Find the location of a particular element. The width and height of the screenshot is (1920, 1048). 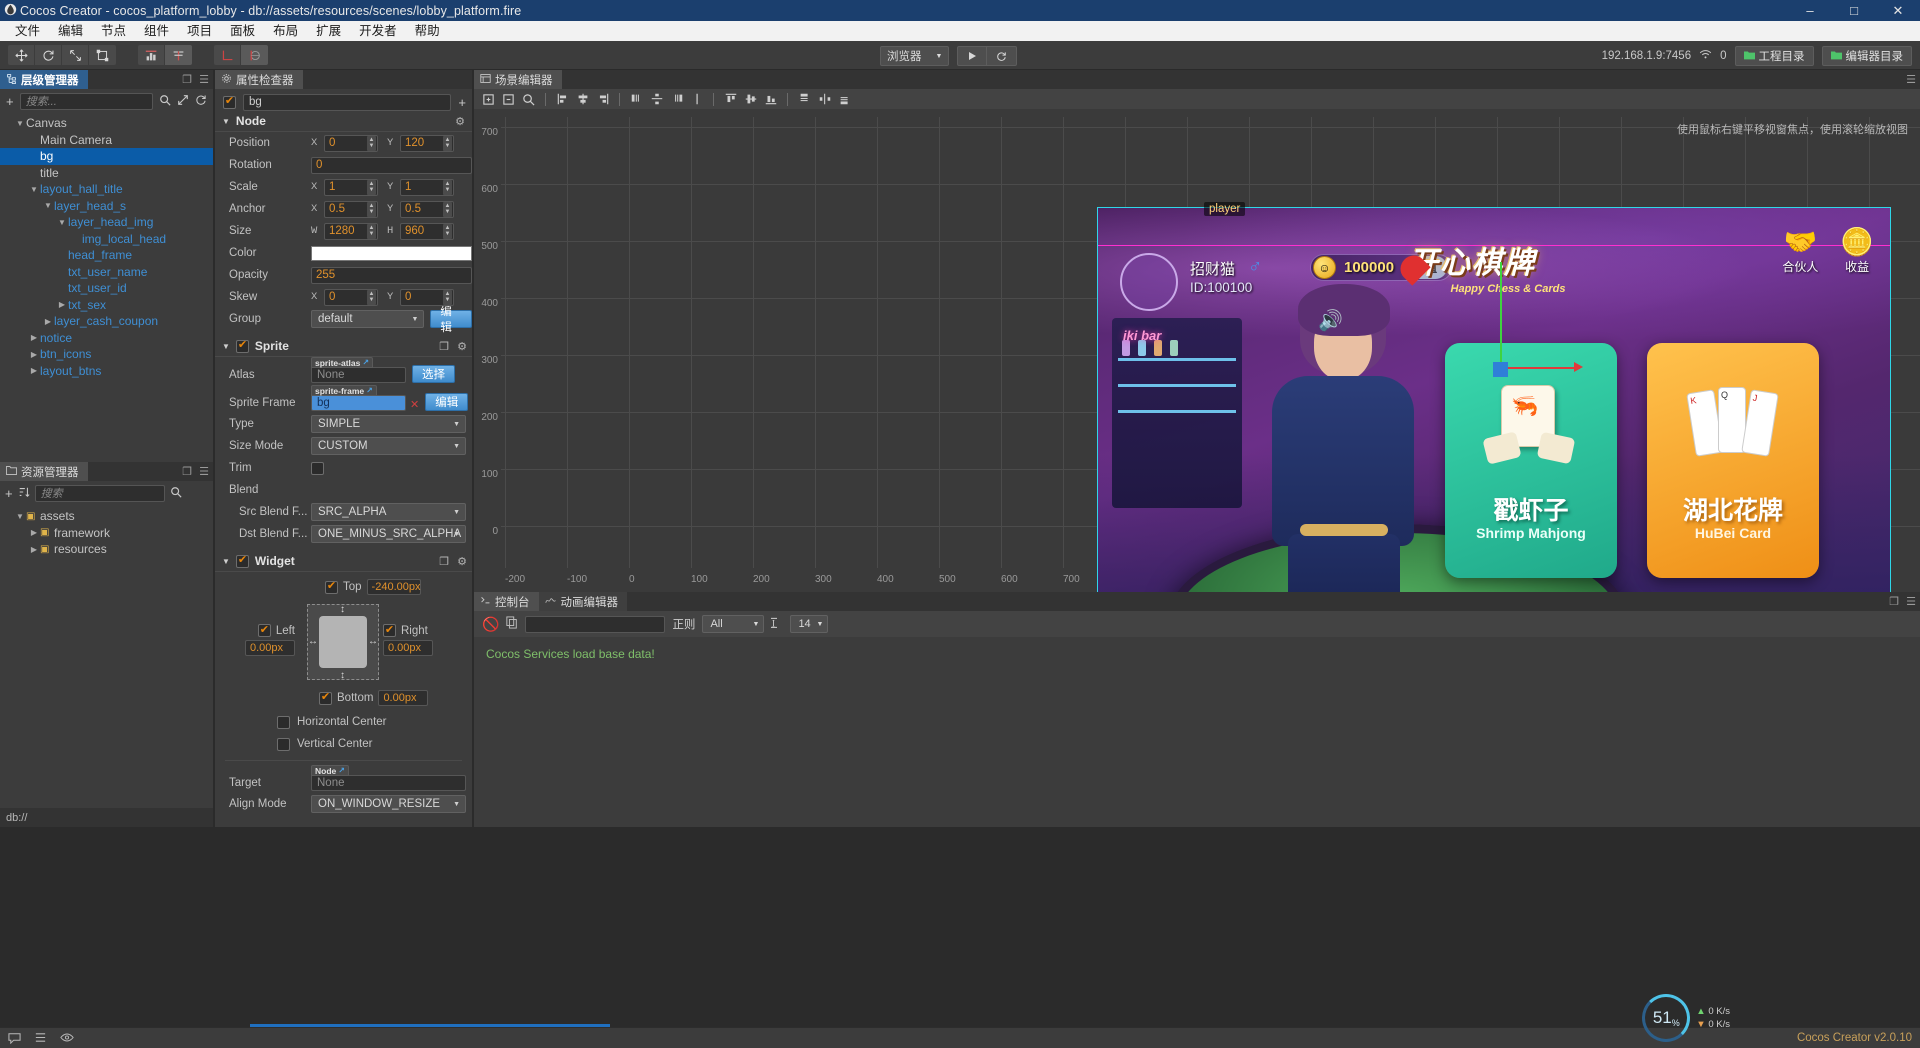

align-bottom-icon is located at coordinates (770, 99).